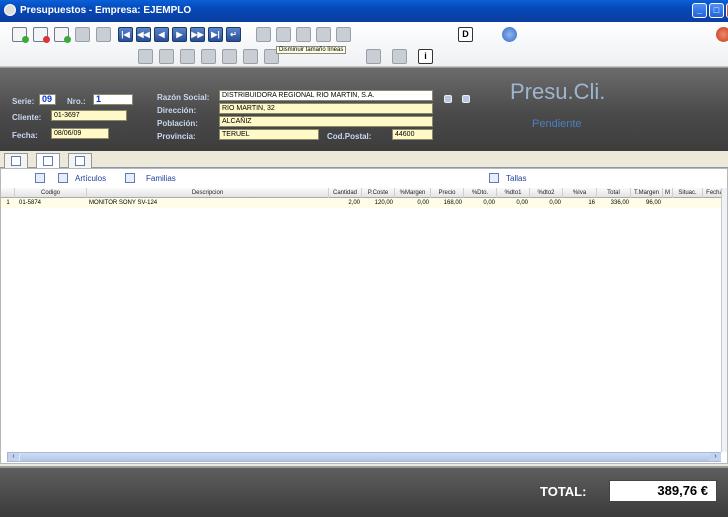 The width and height of the screenshot is (728, 517). What do you see at coordinates (447, 203) in the screenshot?
I see `cell-precio: 168,00` at bounding box center [447, 203].